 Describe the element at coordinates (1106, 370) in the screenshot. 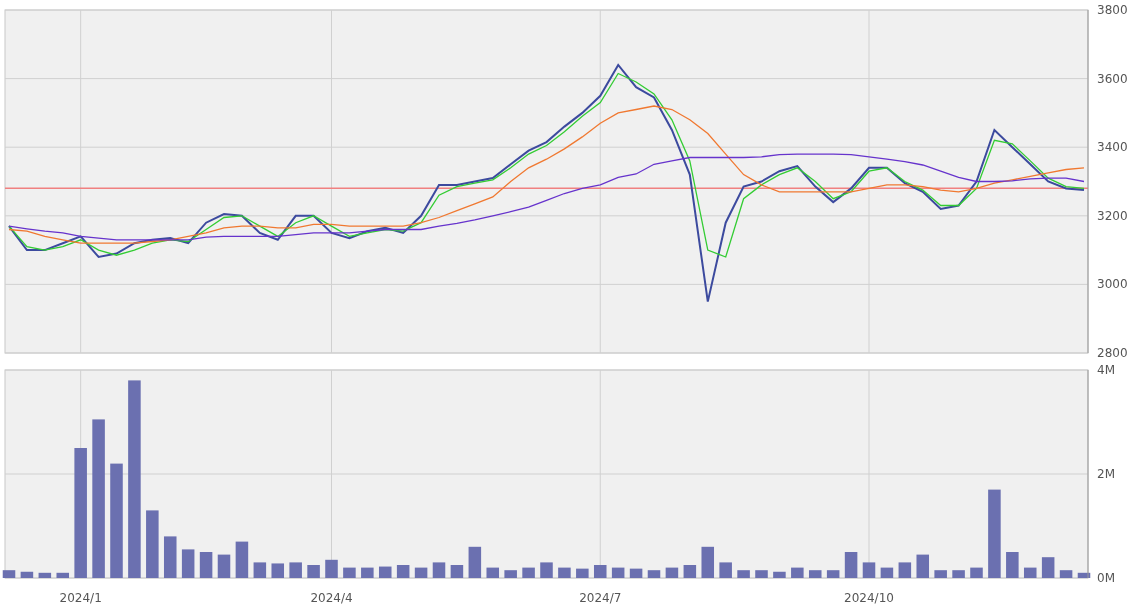

I see `axis-label: 4M` at that location.